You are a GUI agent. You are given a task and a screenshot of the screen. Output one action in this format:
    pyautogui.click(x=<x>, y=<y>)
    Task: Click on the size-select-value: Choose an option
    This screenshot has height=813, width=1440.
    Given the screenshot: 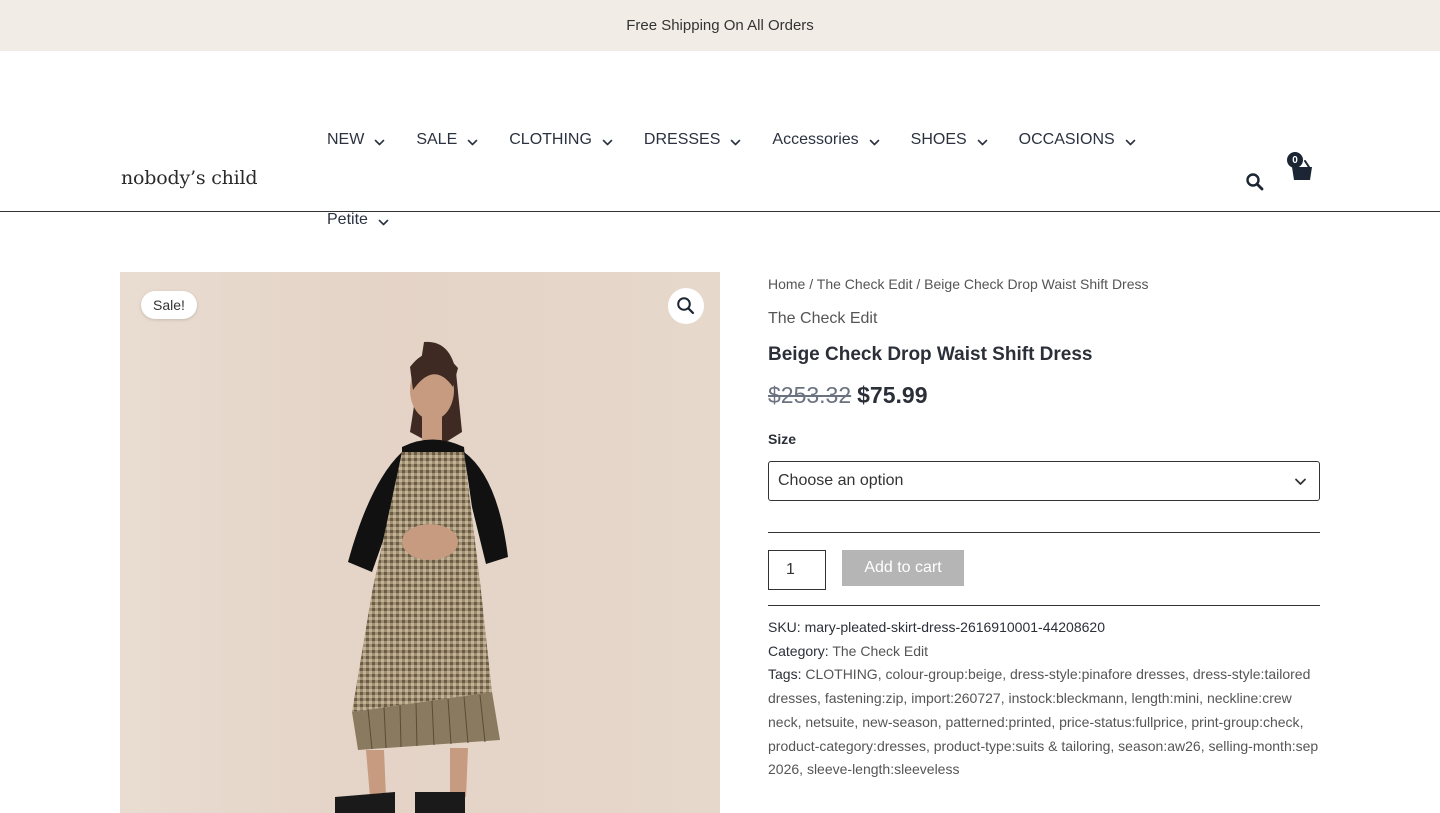 What is the action you would take?
    pyautogui.click(x=841, y=480)
    